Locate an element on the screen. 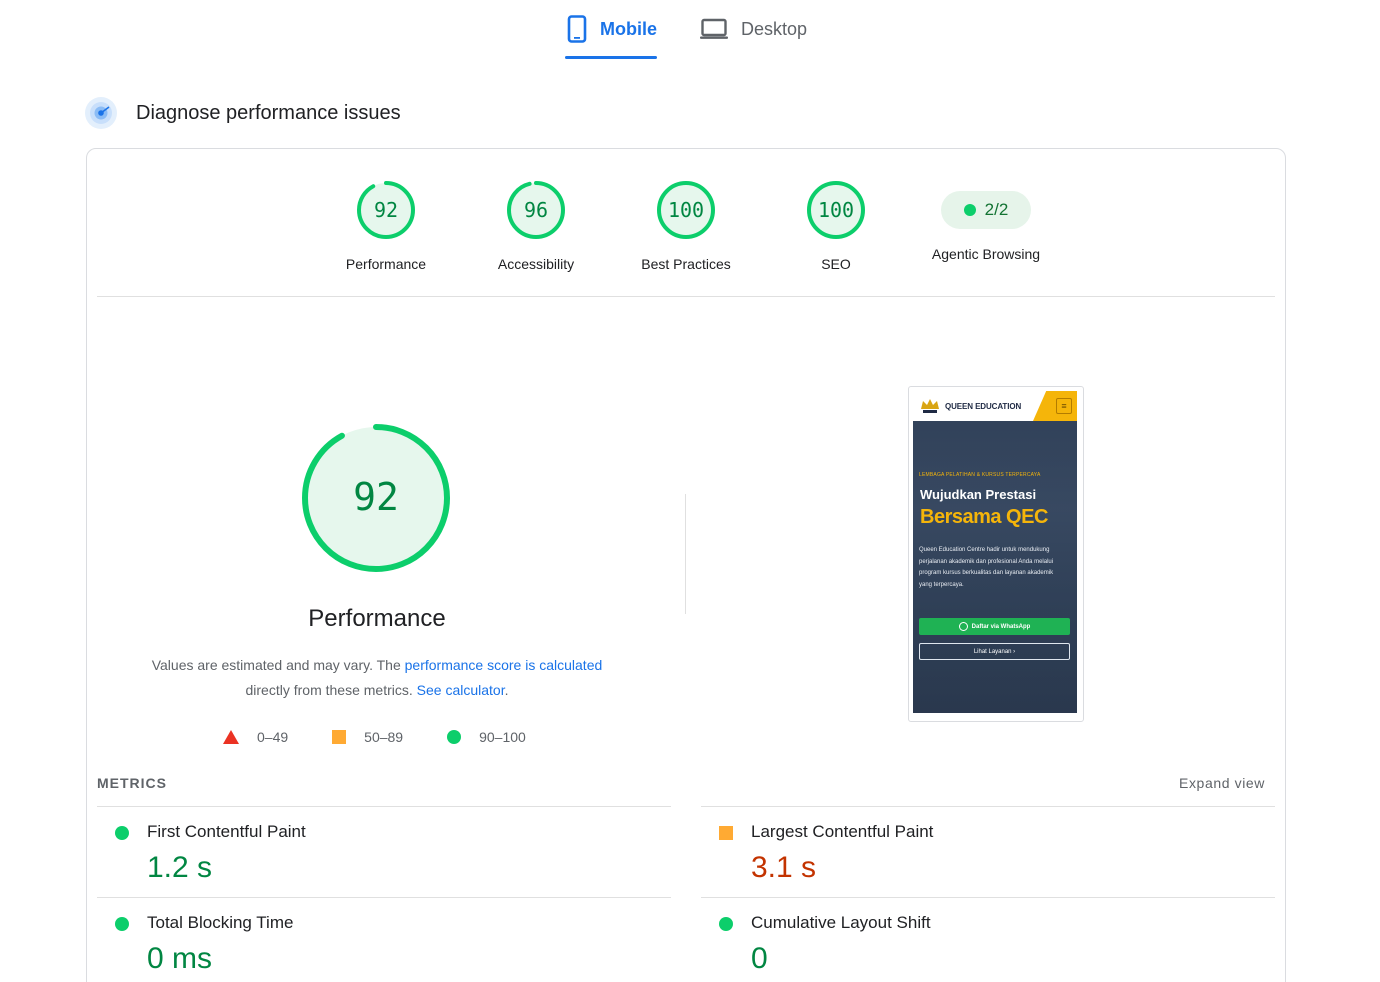  agentic-browsing: 2/2 Agentic Browsing is located at coordinates (986, 221).